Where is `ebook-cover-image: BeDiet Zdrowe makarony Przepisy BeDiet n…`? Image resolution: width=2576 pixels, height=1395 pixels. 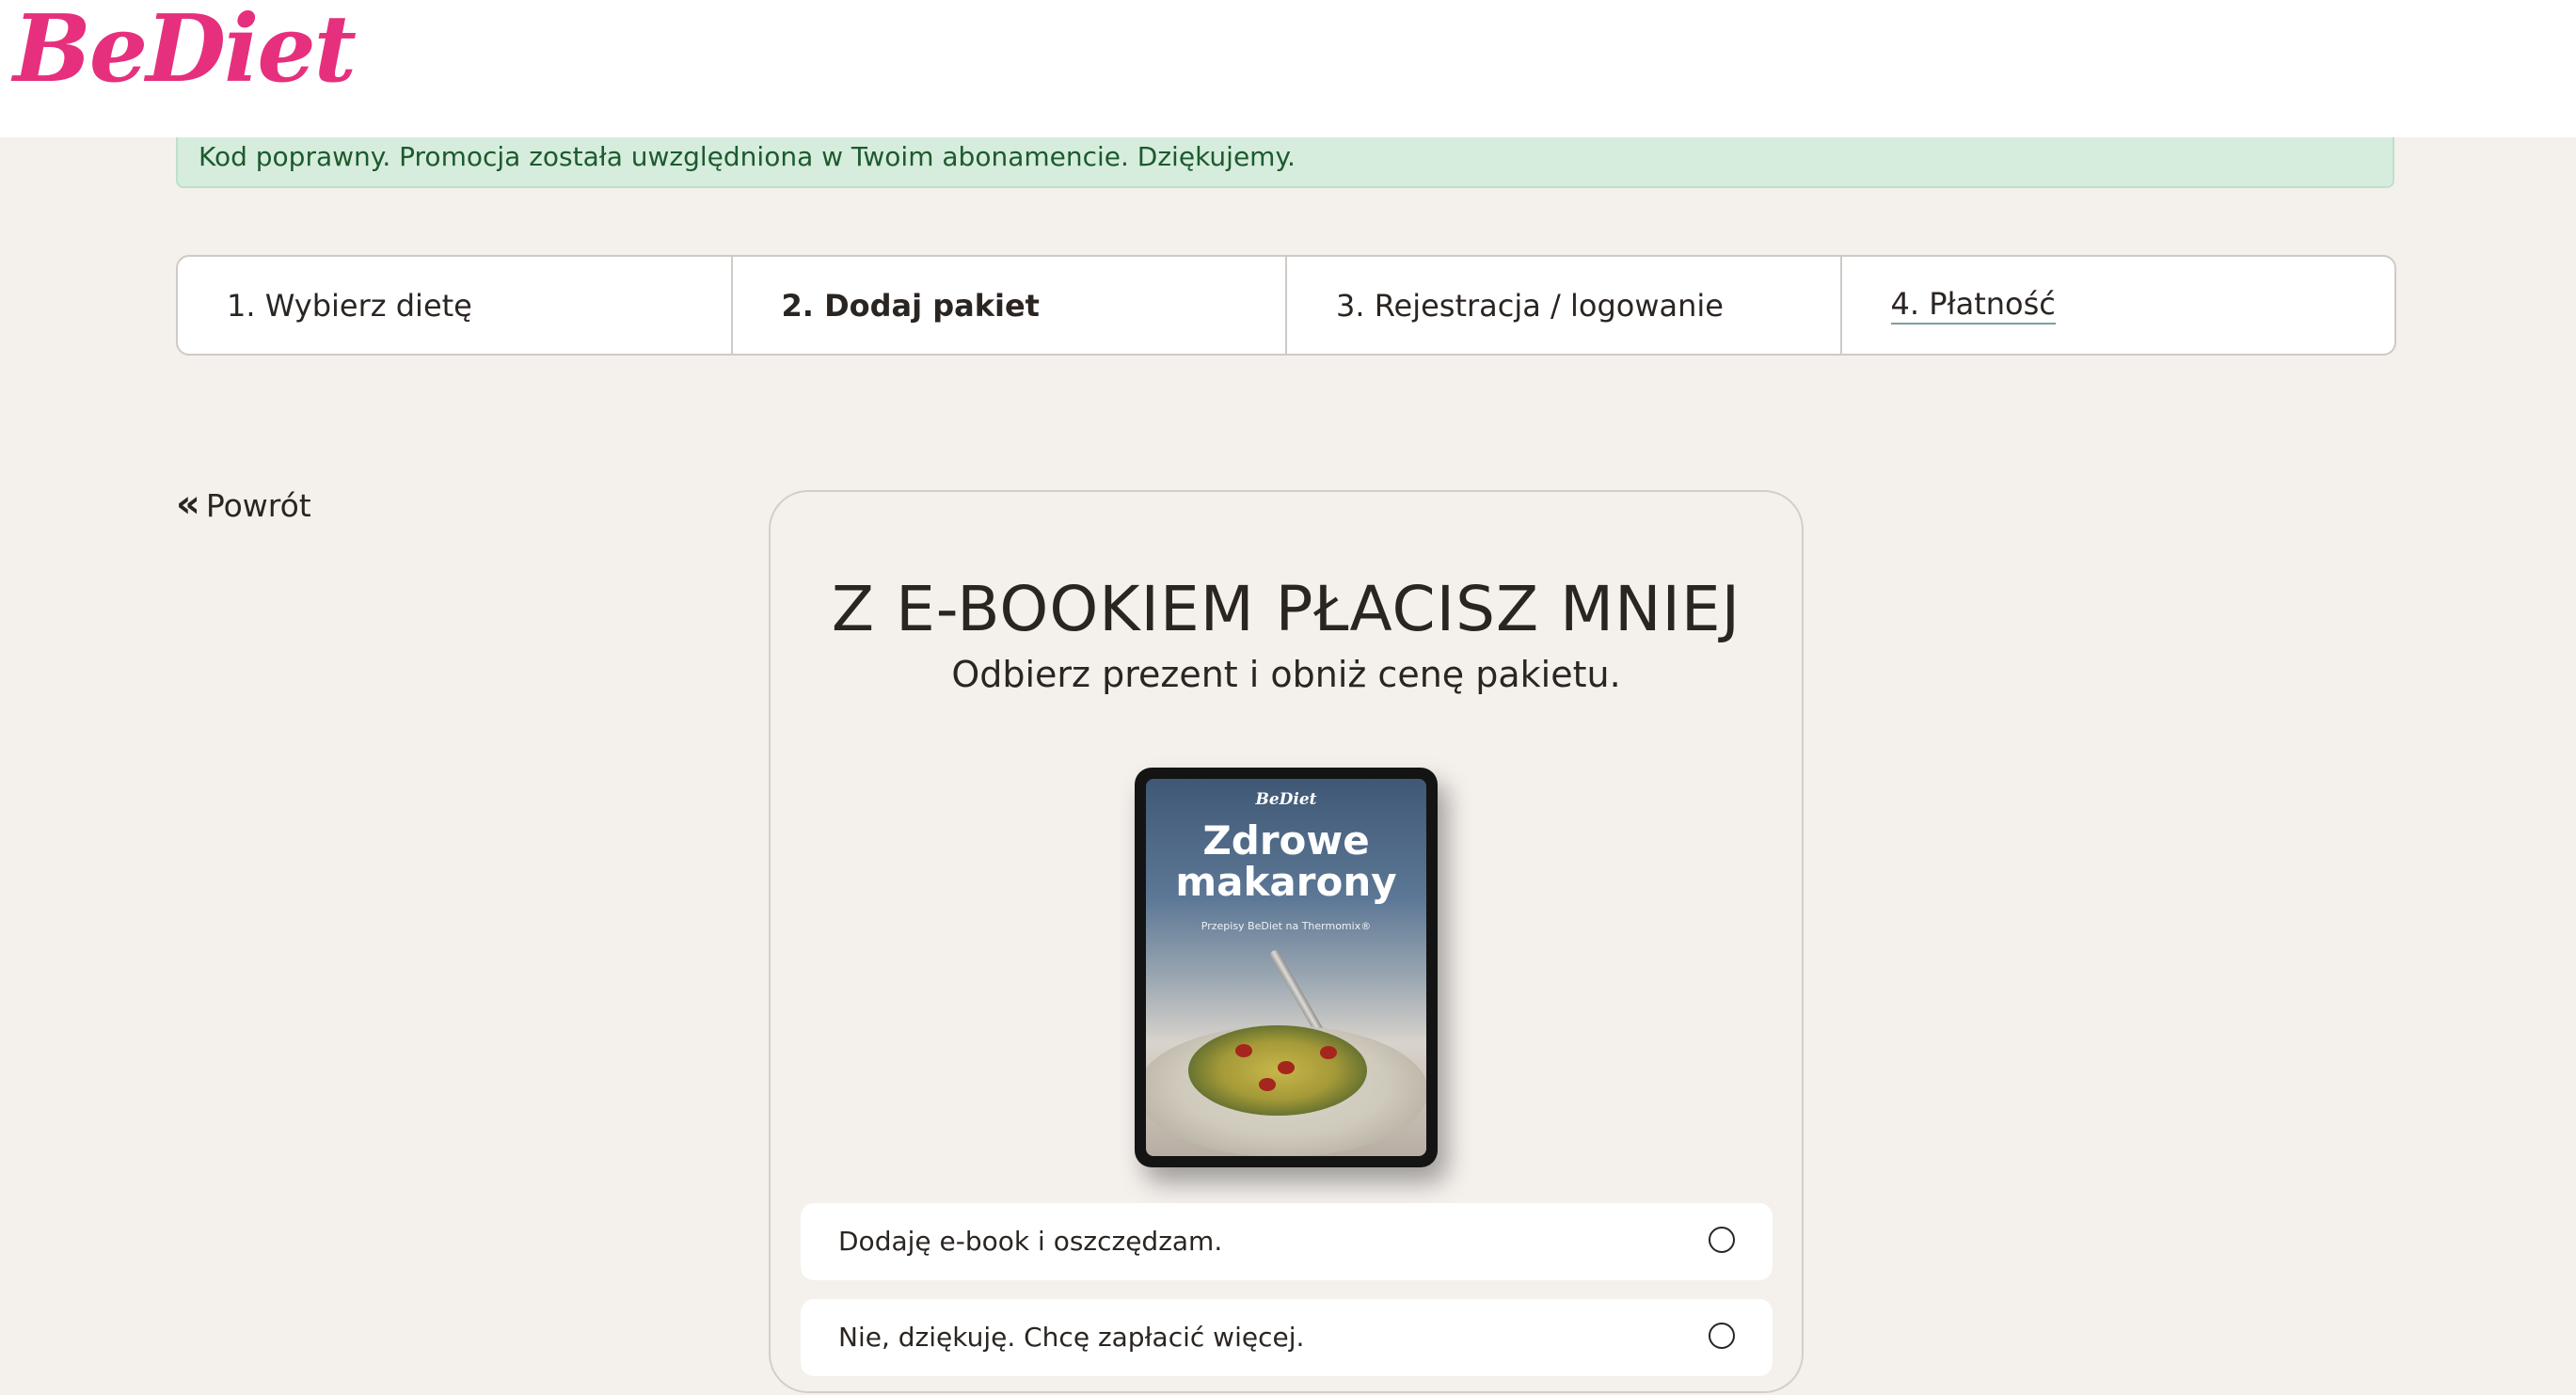 ebook-cover-image: BeDiet Zdrowe makarony Przepisy BeDiet n… is located at coordinates (1286, 967).